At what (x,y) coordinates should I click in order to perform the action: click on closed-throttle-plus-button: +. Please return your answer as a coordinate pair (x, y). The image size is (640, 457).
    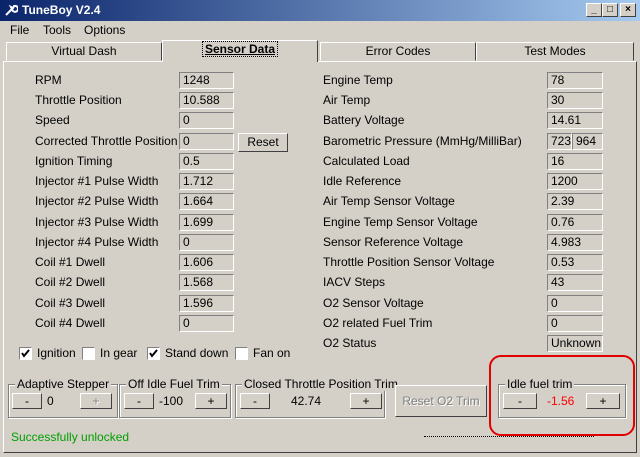
    Looking at the image, I should click on (366, 401).